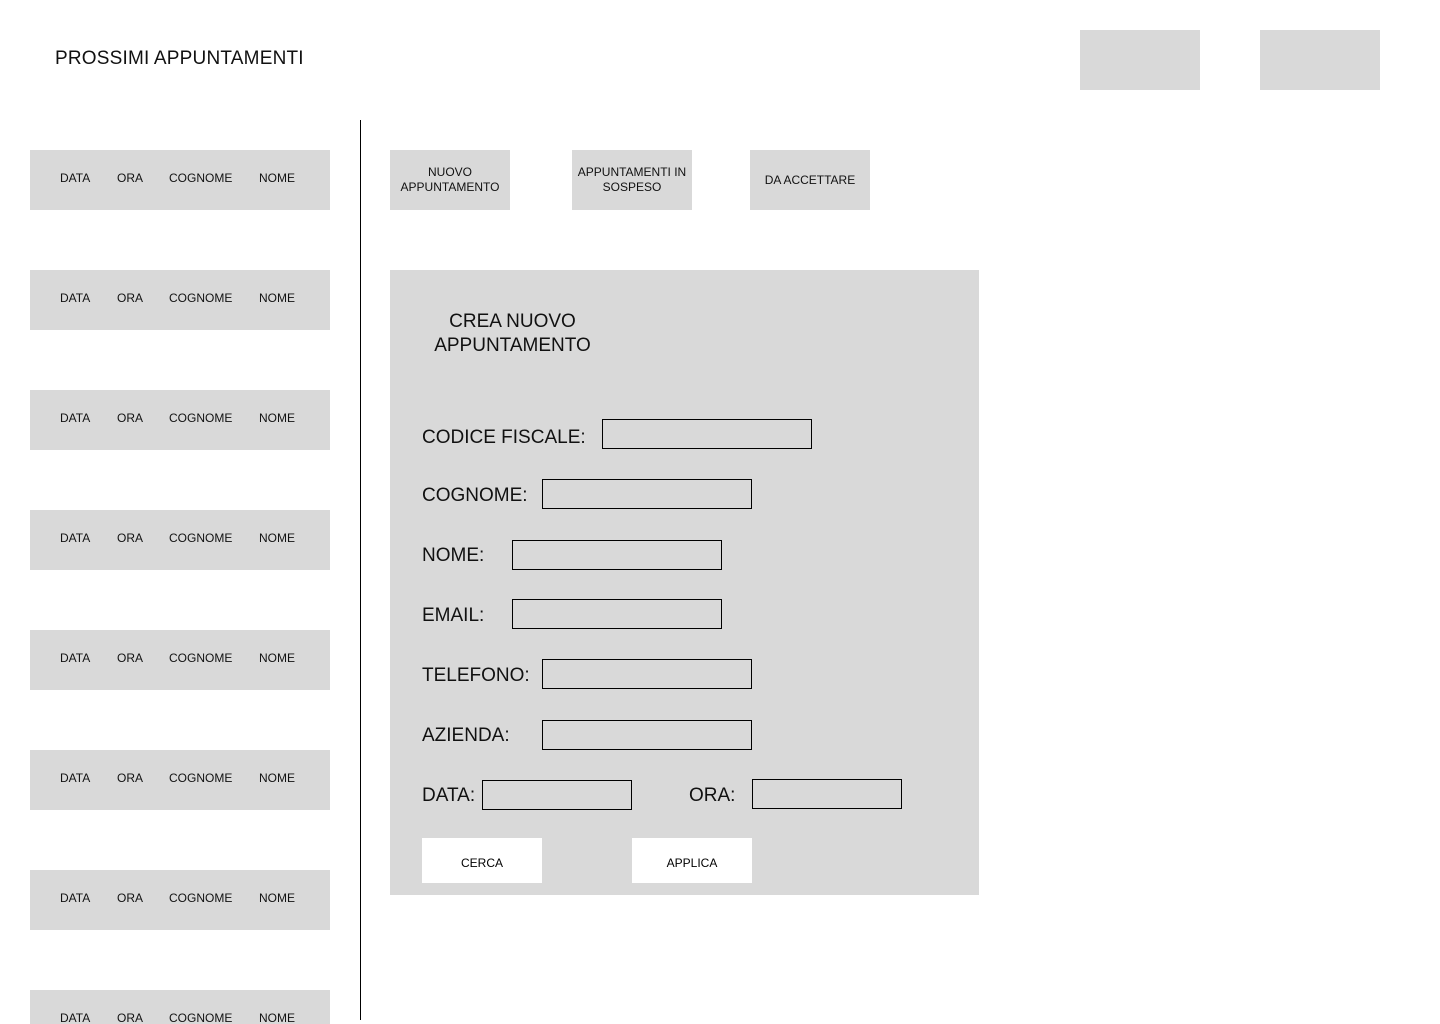 Image resolution: width=1440 pixels, height=1024 pixels. Describe the element at coordinates (647, 494) in the screenshot. I see `cognome-input` at that location.